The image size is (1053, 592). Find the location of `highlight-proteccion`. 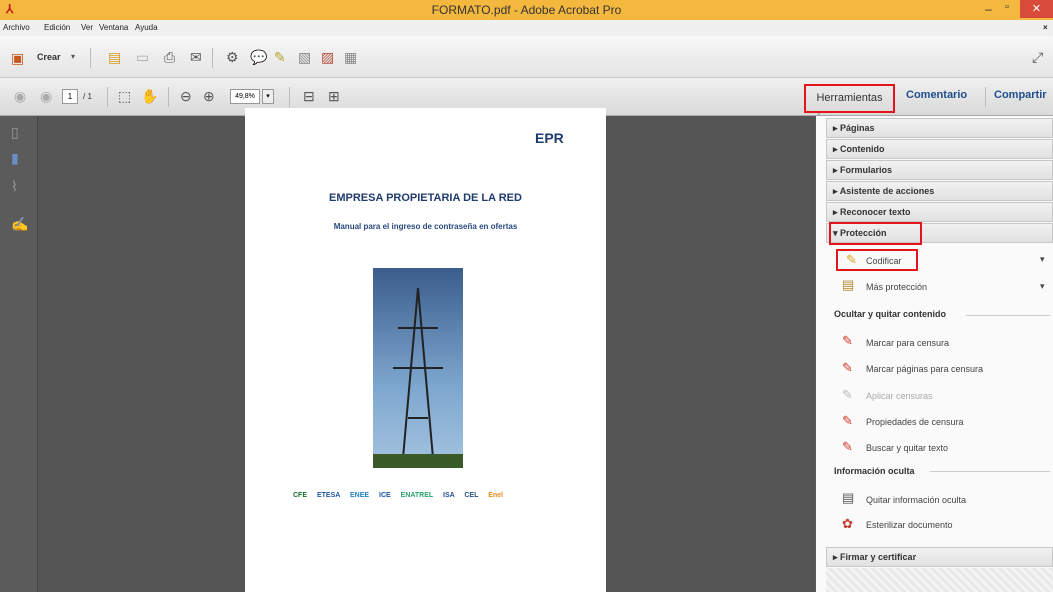

highlight-proteccion is located at coordinates (875, 233).